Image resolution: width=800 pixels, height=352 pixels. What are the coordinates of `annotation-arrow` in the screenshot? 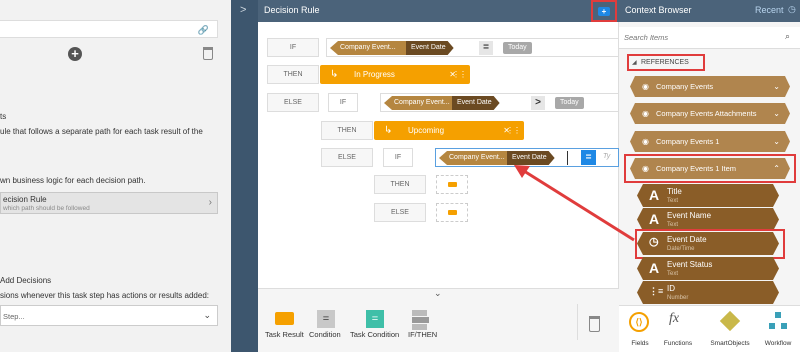 It's located at (574, 203).